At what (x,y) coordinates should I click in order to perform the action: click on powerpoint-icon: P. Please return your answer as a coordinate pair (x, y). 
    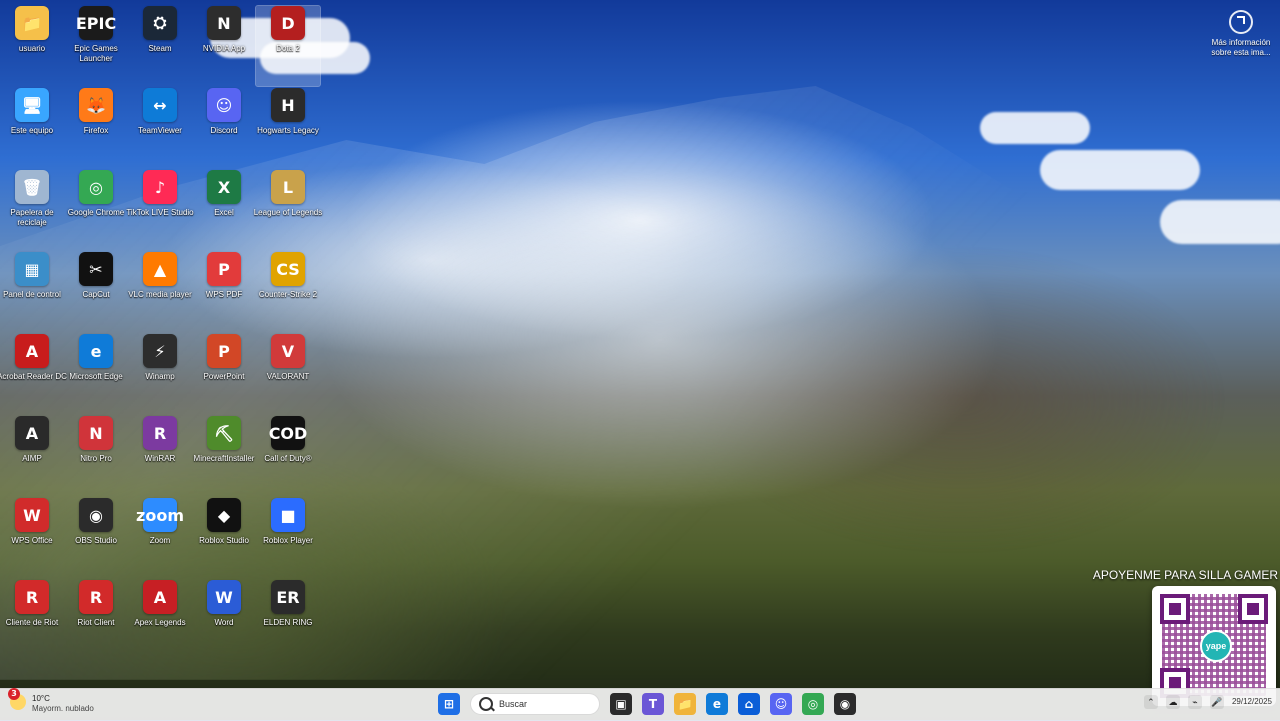
    Looking at the image, I should click on (224, 351).